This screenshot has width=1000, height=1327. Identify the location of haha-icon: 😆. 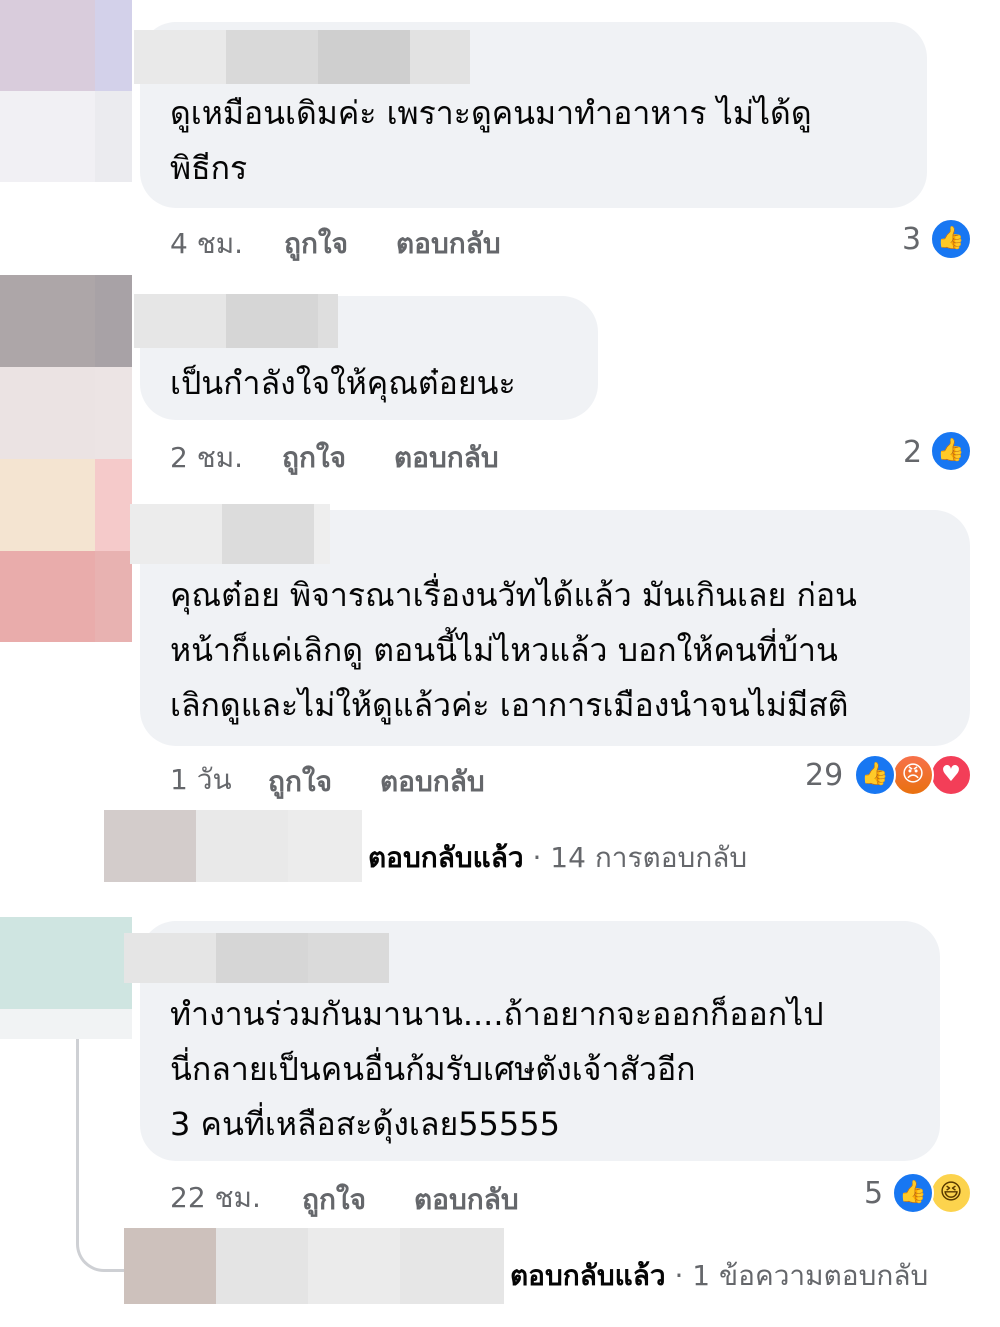
(951, 1193).